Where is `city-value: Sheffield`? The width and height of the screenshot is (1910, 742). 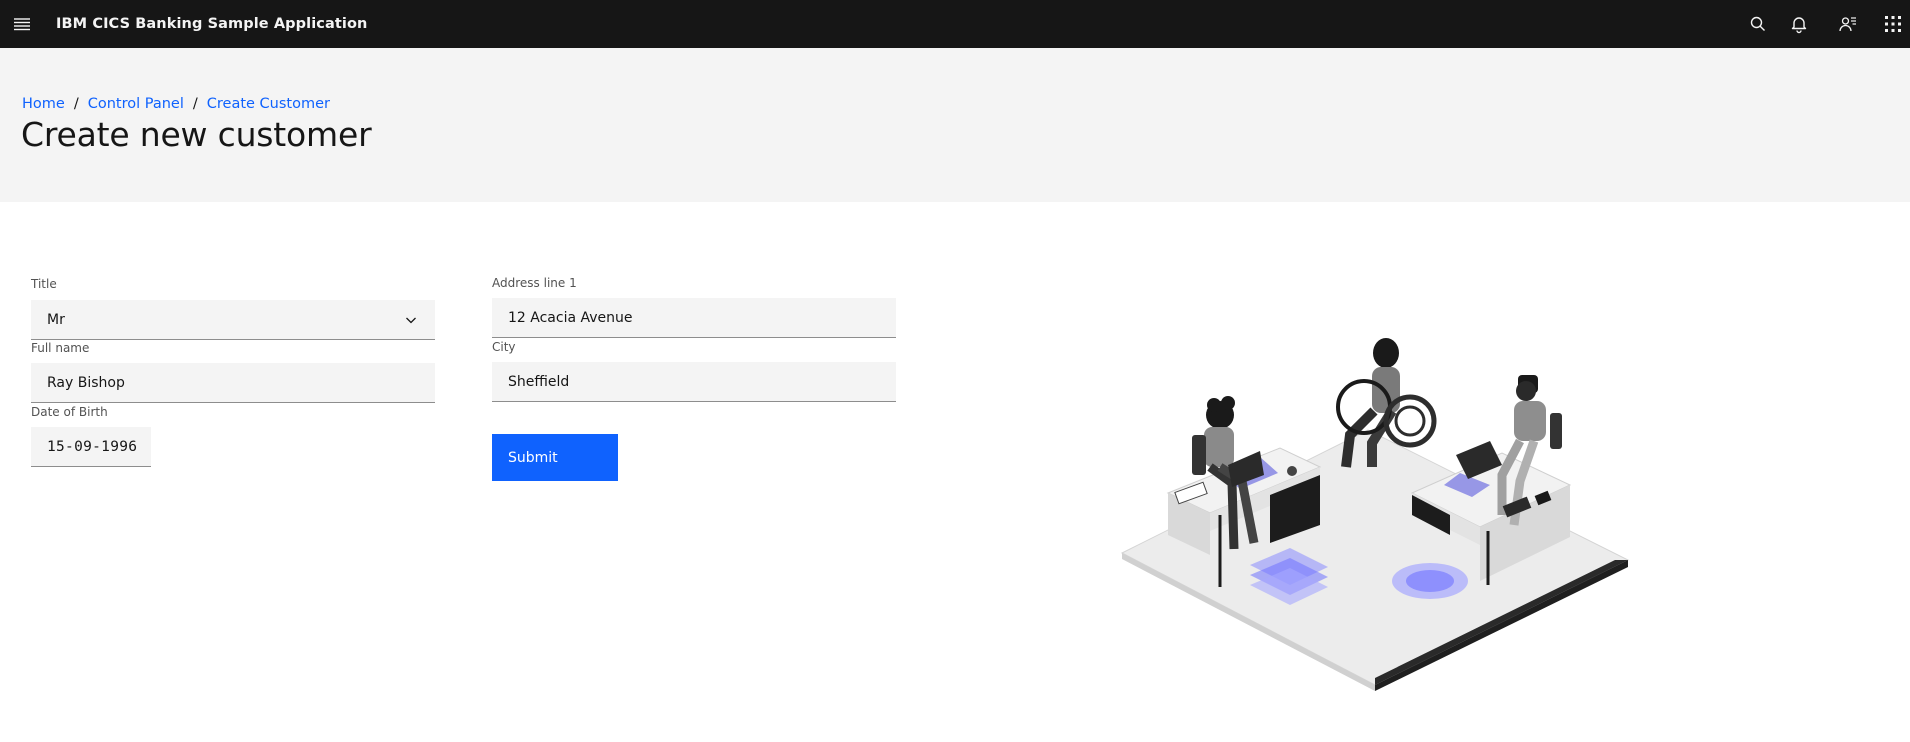 city-value: Sheffield is located at coordinates (539, 381).